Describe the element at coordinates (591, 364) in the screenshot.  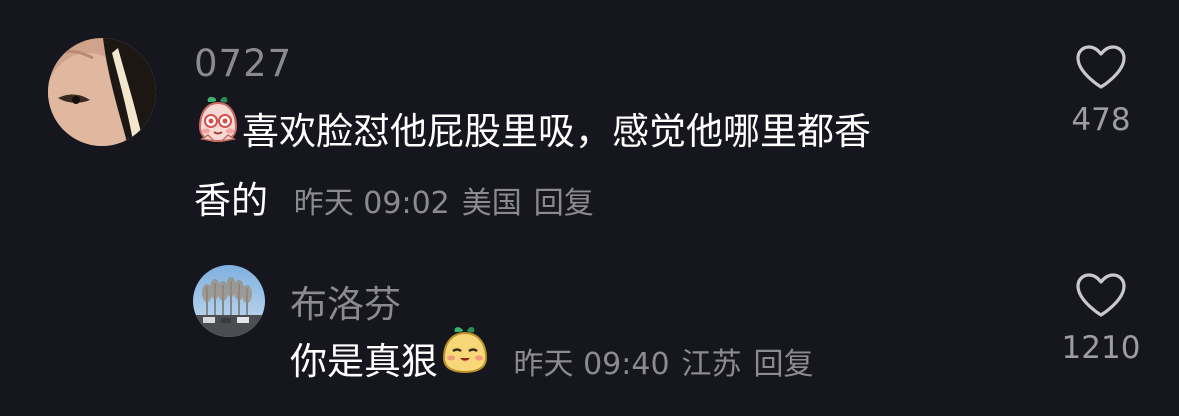
I see `reply-timestamp: 昨天 09:40` at that location.